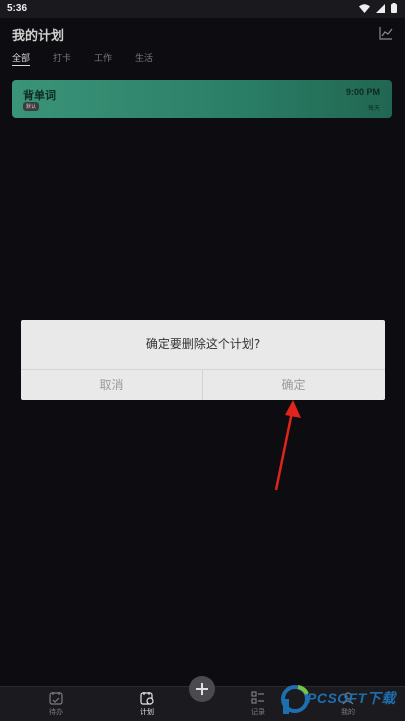 Image resolution: width=405 pixels, height=721 pixels. What do you see at coordinates (362, 92) in the screenshot?
I see `plan-time: 9:00 PM` at bounding box center [362, 92].